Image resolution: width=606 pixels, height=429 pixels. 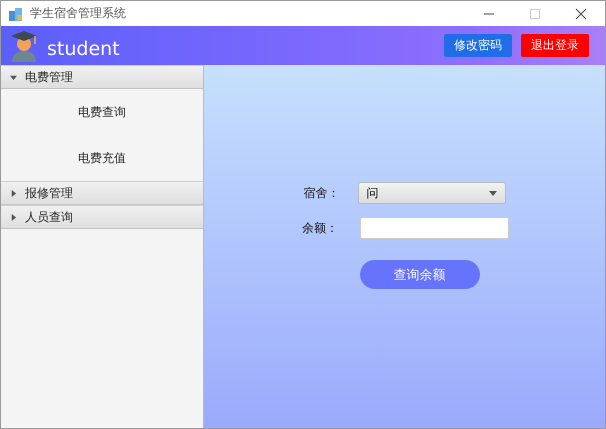 I want to click on username: student, so click(x=83, y=49).